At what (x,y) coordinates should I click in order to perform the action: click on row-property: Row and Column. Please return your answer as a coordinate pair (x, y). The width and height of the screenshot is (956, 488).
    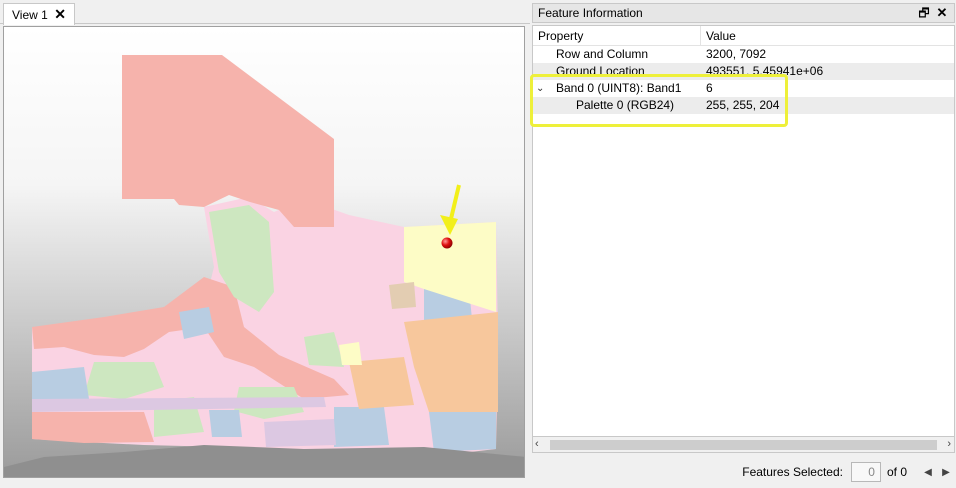
    Looking at the image, I should click on (602, 54).